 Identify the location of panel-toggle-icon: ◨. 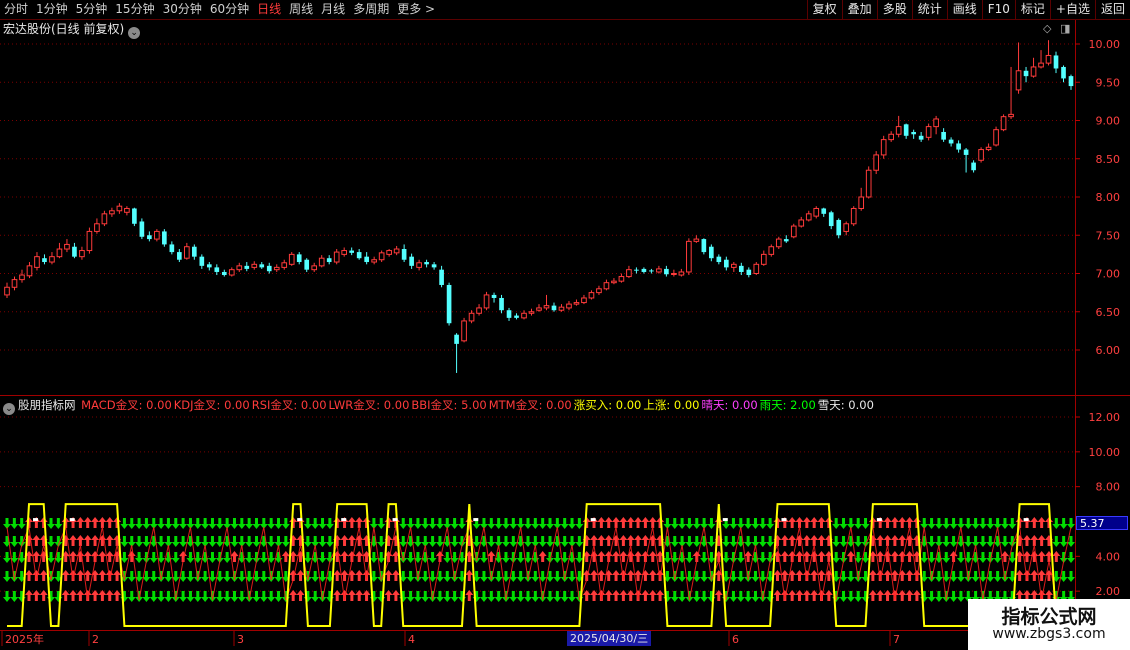
(1065, 28).